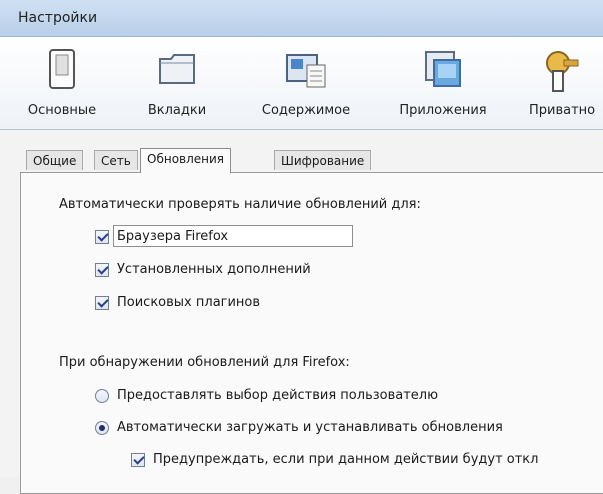  What do you see at coordinates (443, 110) in the screenshot?
I see `toolbar-applications-label: Приложения` at bounding box center [443, 110].